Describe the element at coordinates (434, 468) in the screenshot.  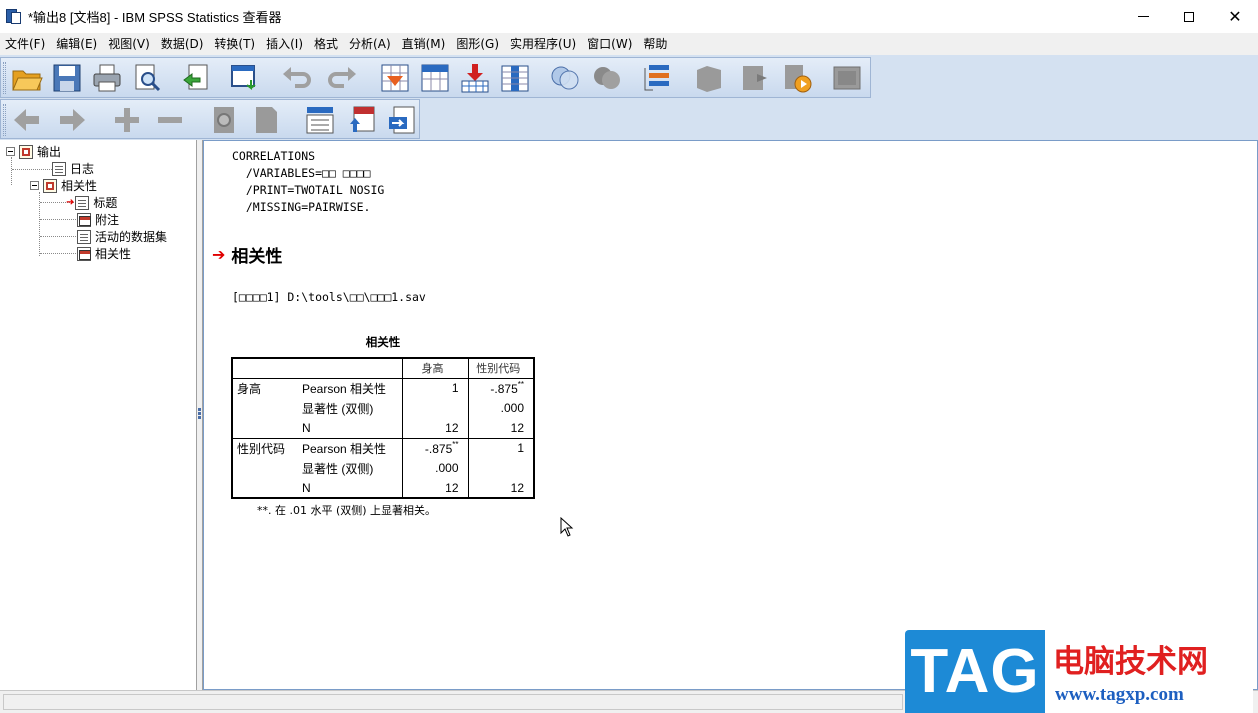
I see `table-cell: .000` at that location.